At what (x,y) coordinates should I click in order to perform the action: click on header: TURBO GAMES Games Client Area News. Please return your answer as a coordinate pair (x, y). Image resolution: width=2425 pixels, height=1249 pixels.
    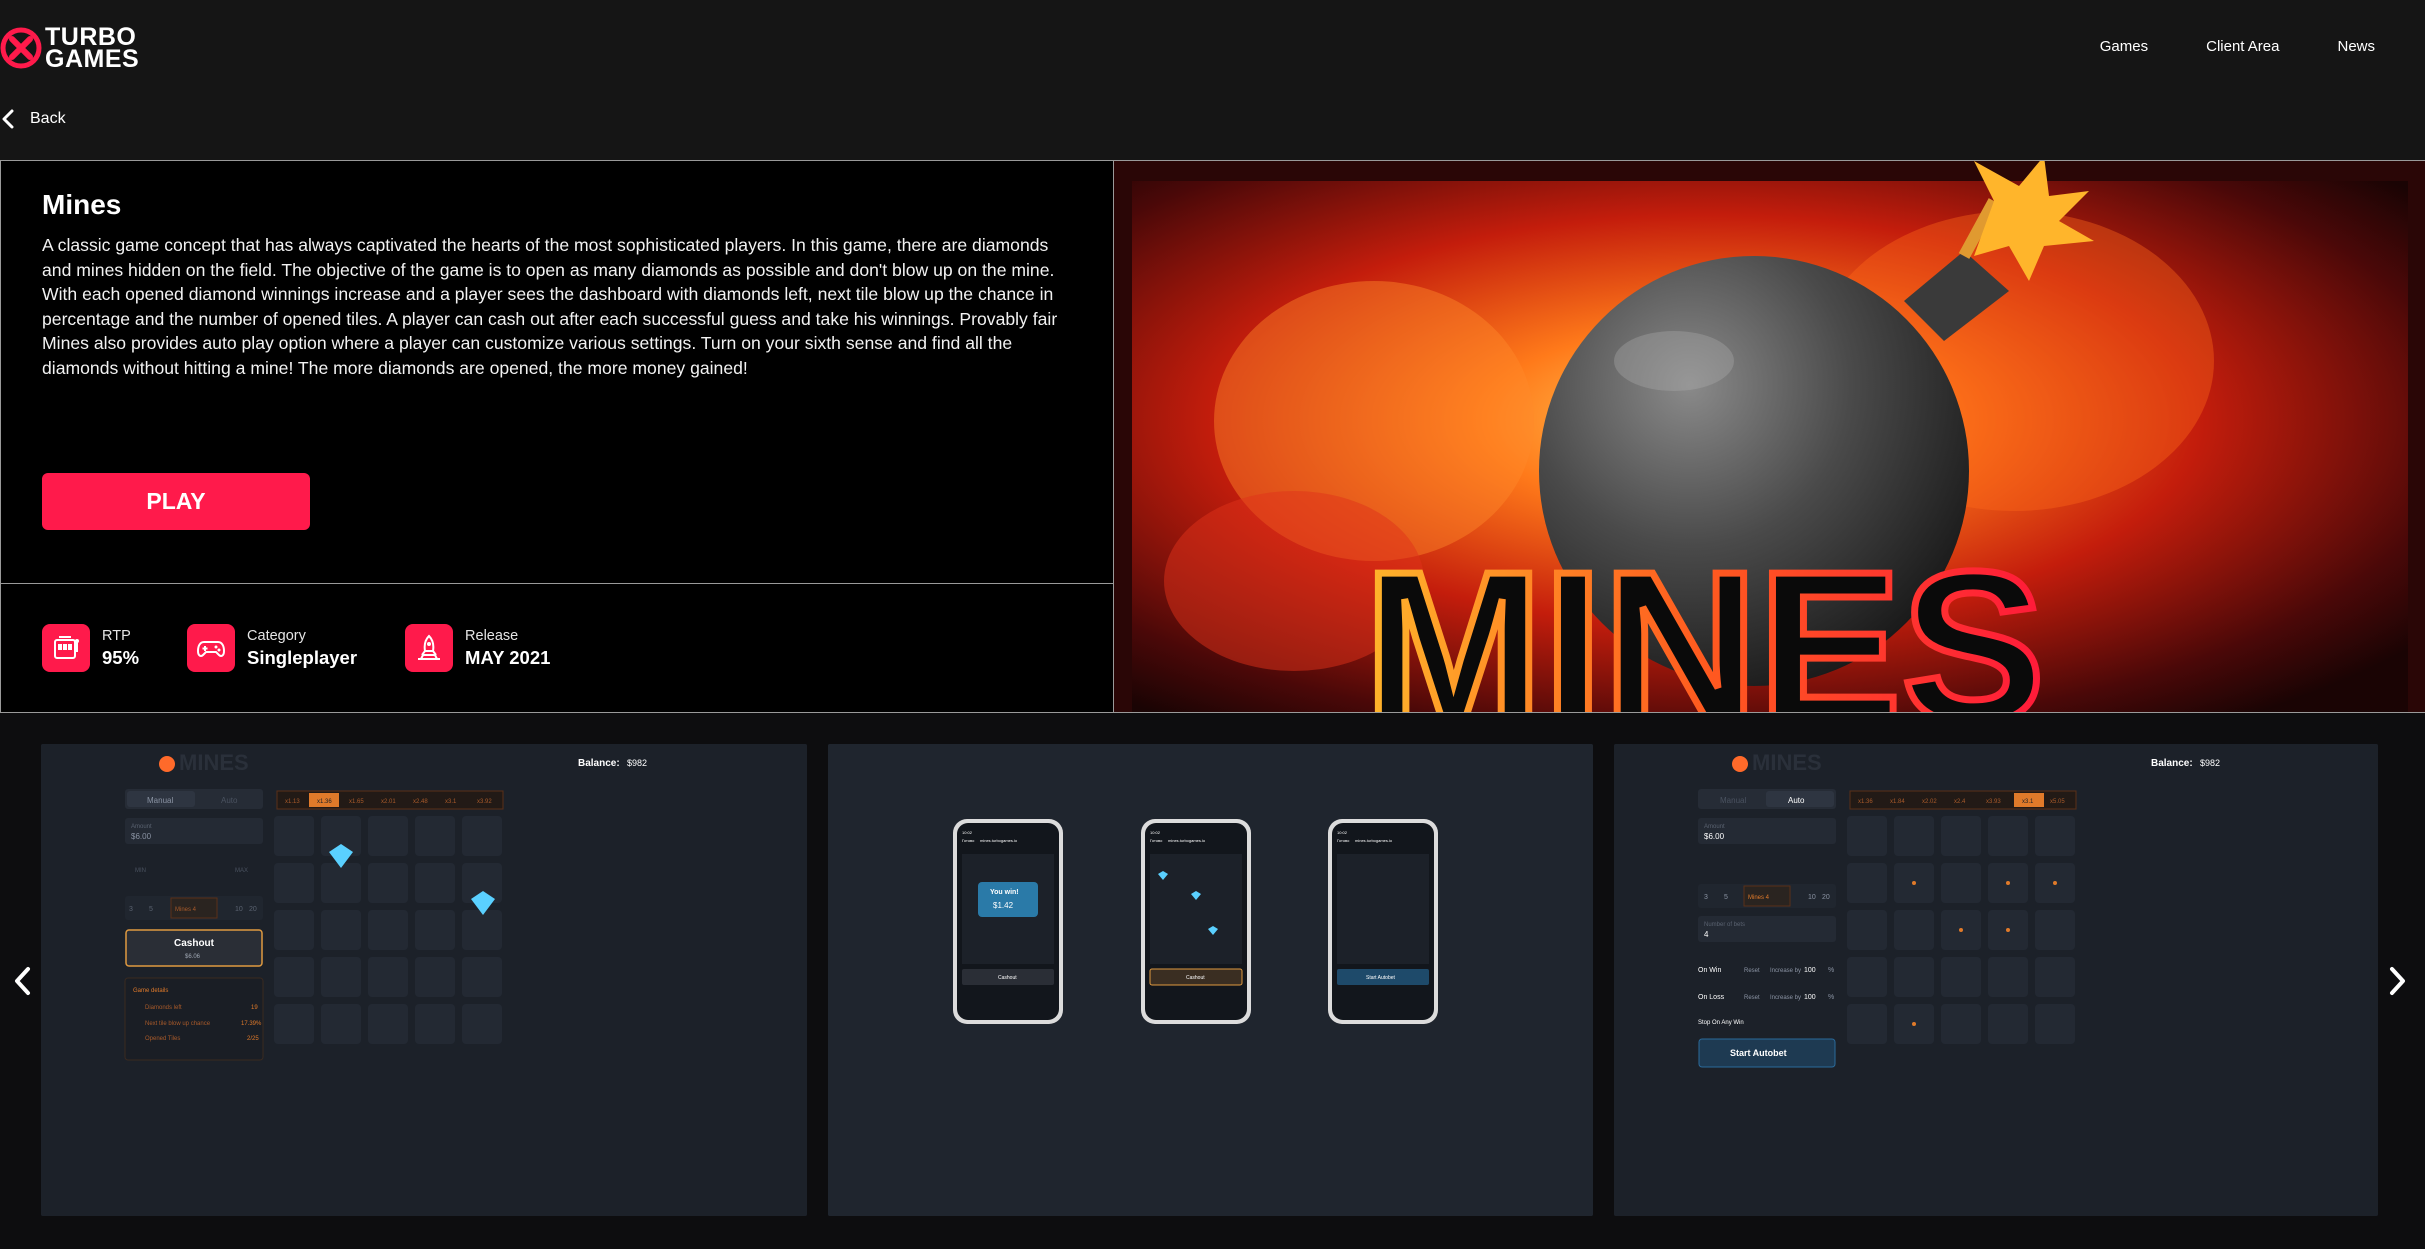
    Looking at the image, I should click on (1212, 50).